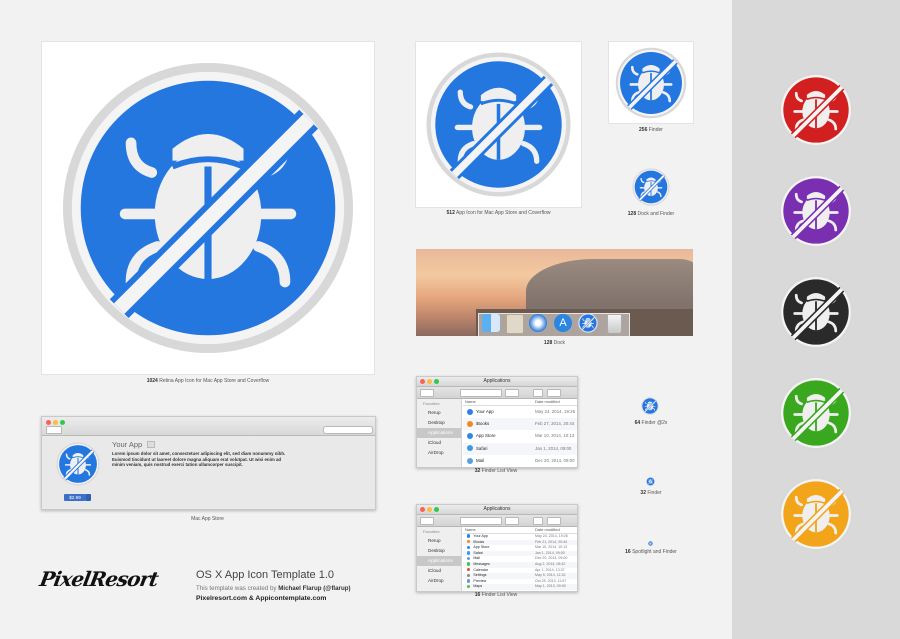  Describe the element at coordinates (469, 558) in the screenshot. I see `mail-app-icon` at that location.